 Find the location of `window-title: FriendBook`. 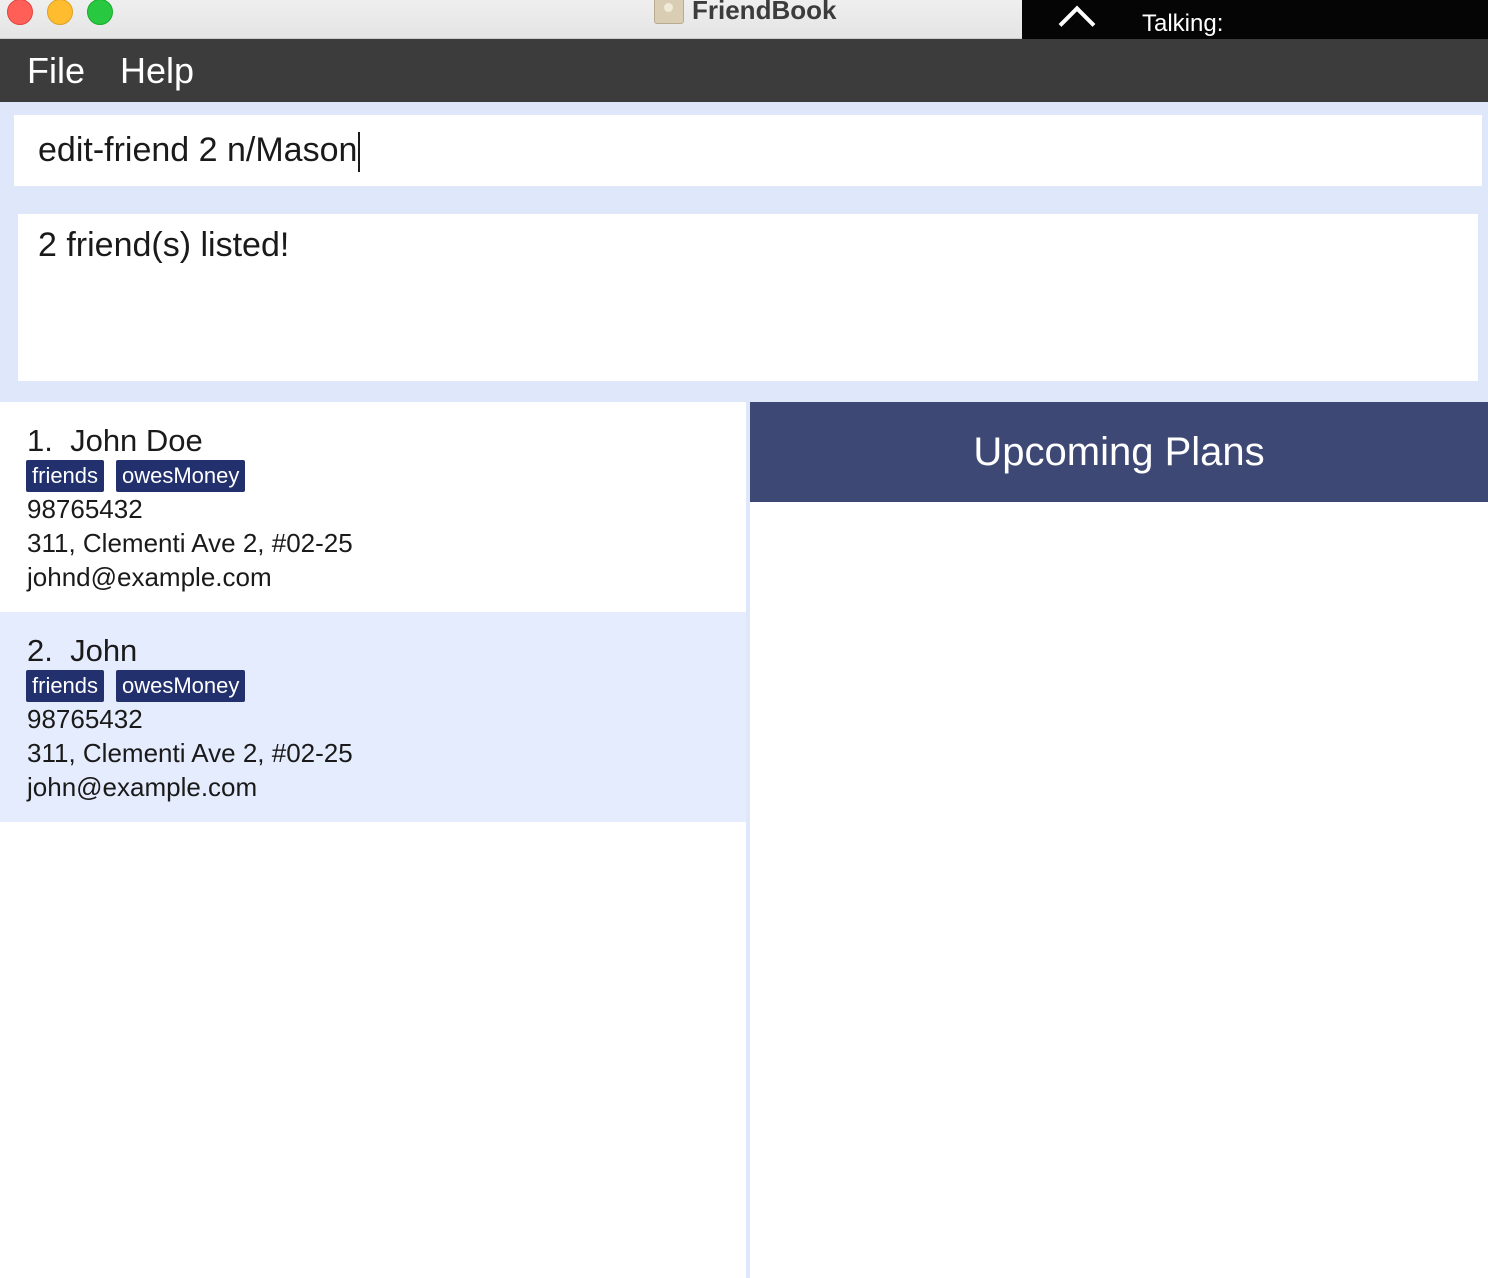

window-title: FriendBook is located at coordinates (764, 12).